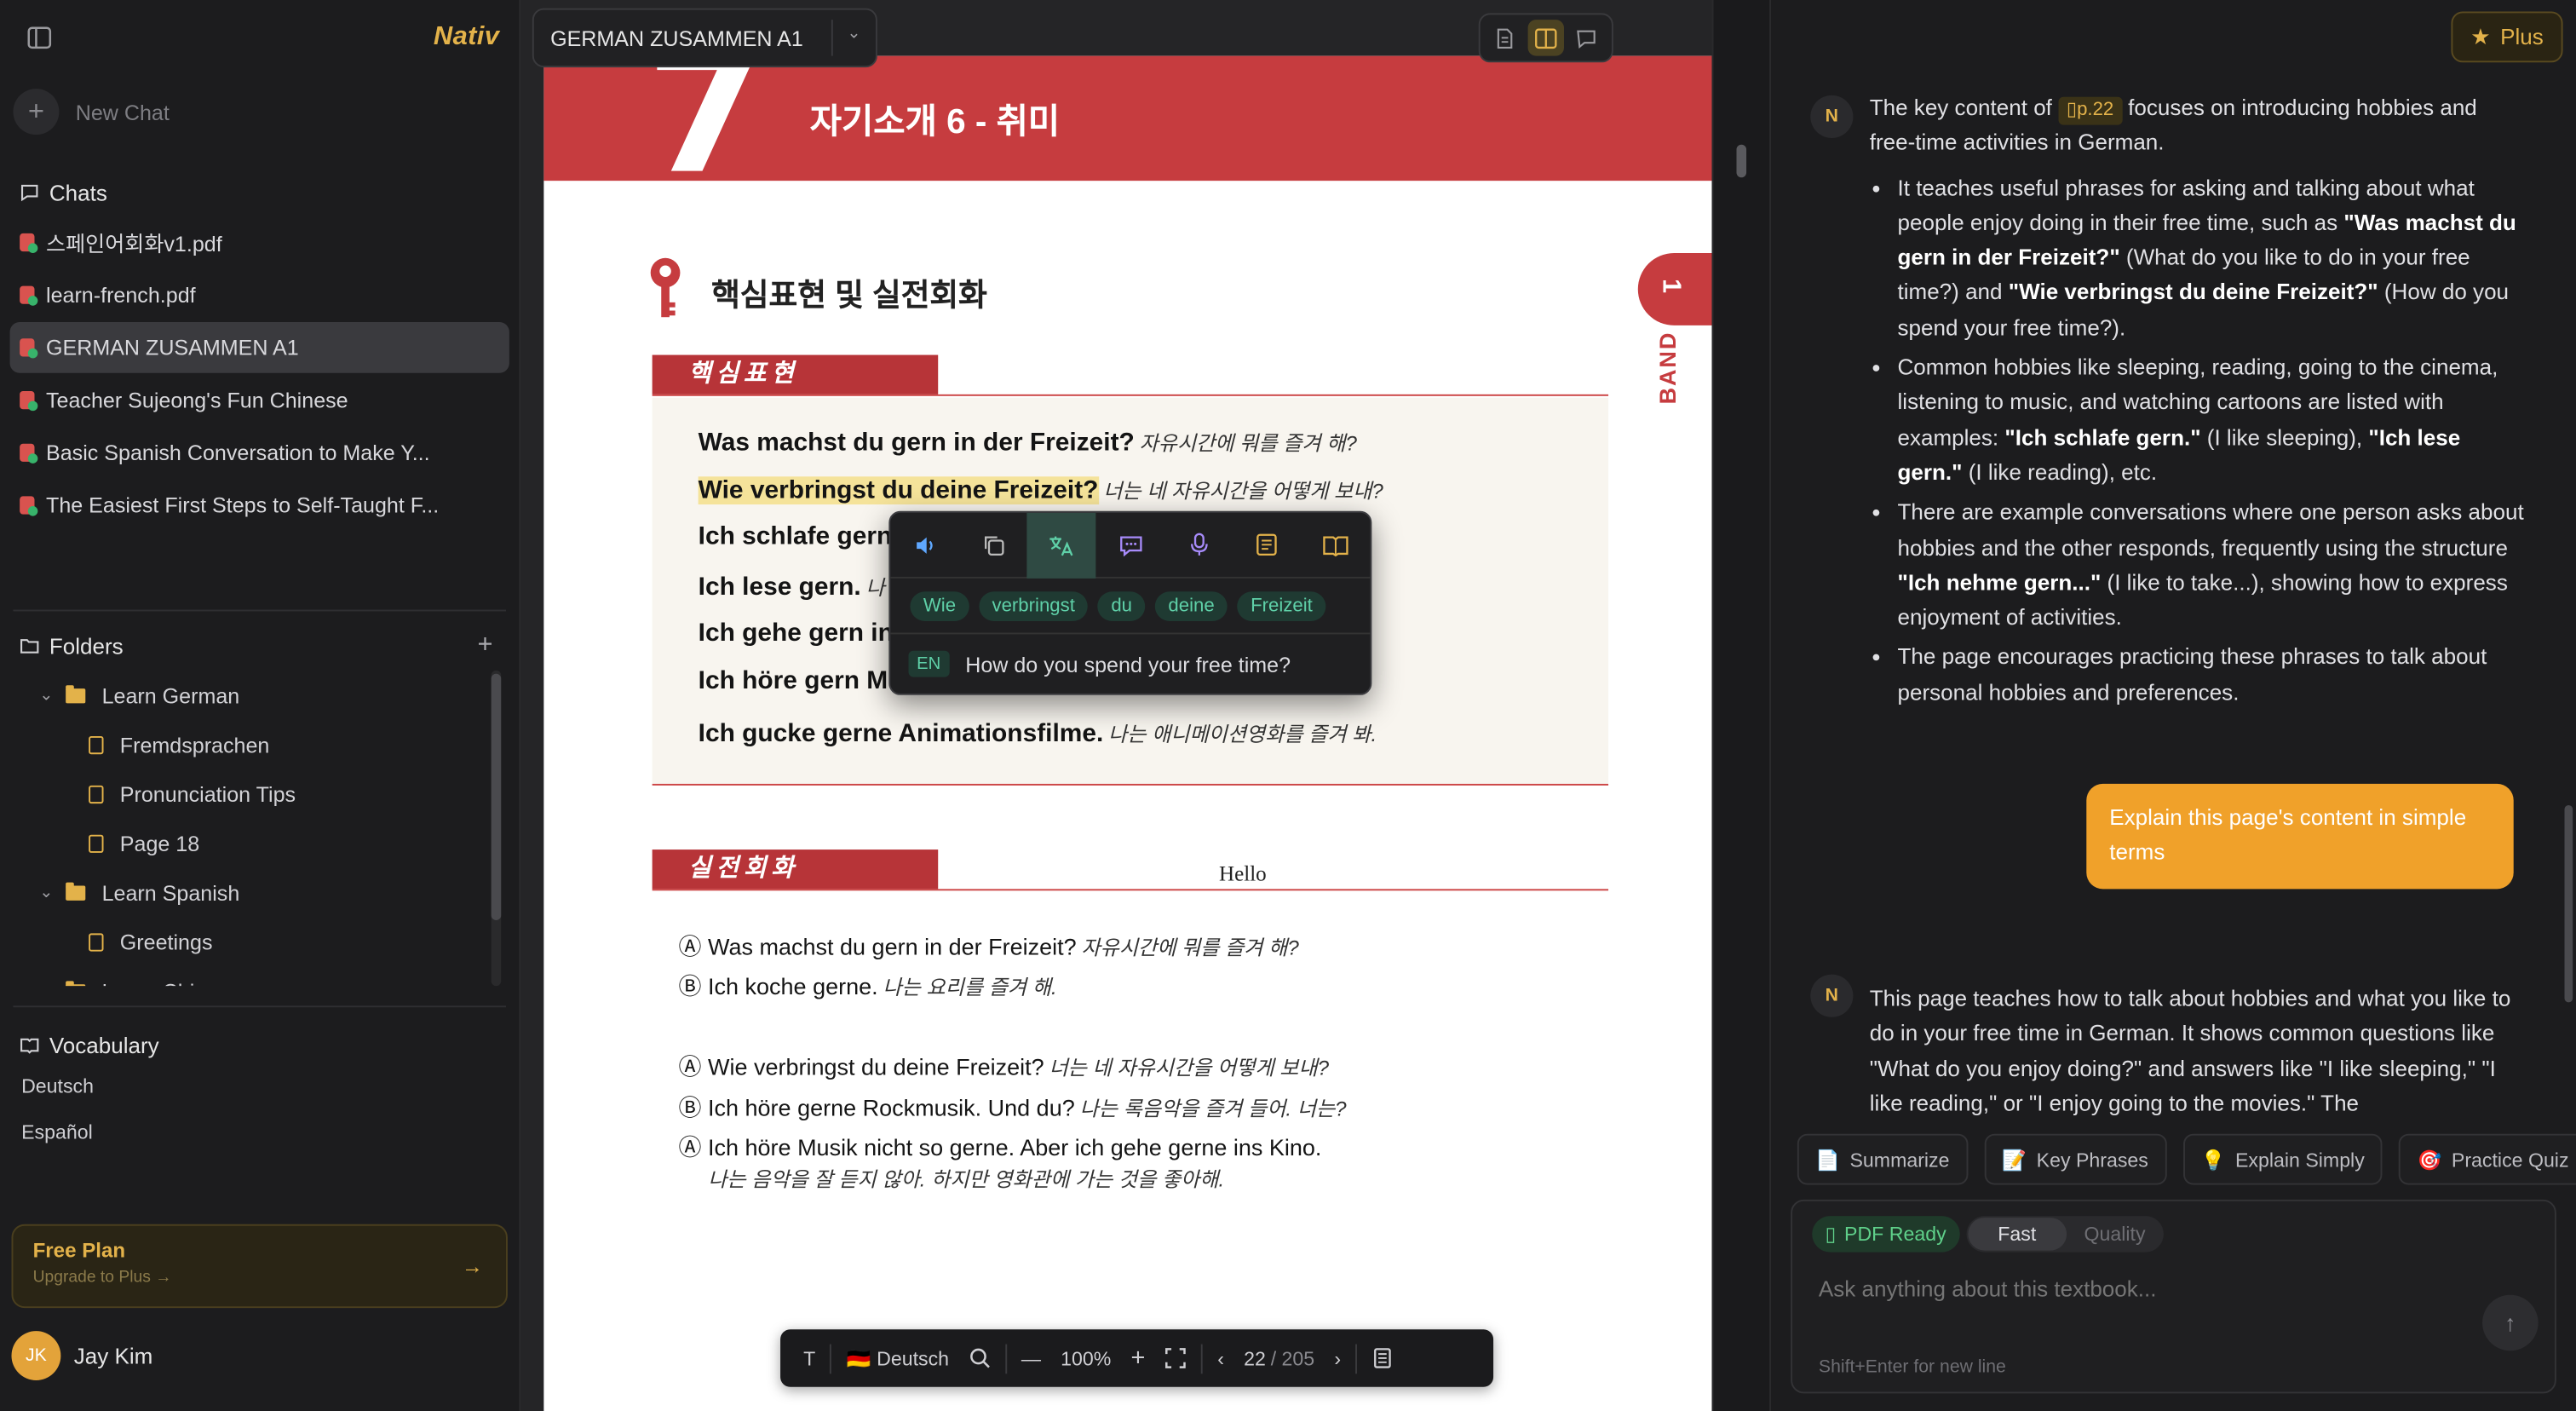 The image size is (2576, 1411). I want to click on conv-de: Was machst du gern in der Freizeit?, so click(893, 946).